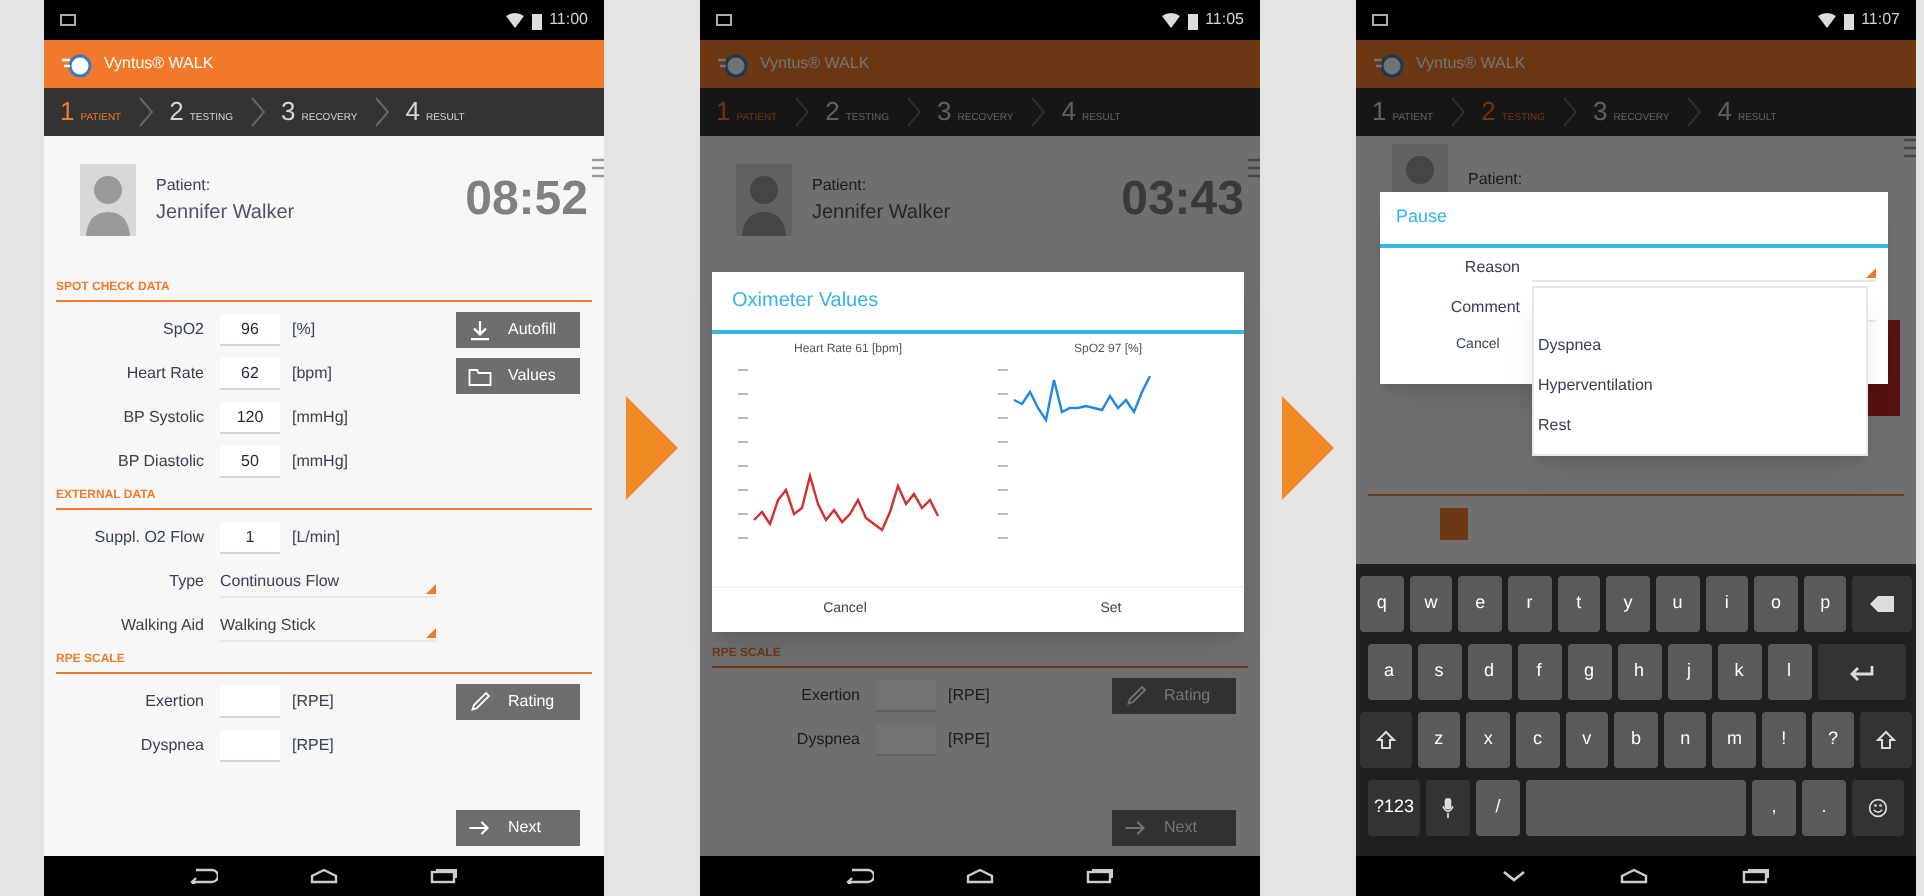 Image resolution: width=1924 pixels, height=896 pixels. I want to click on input-field: 120, so click(250, 418).